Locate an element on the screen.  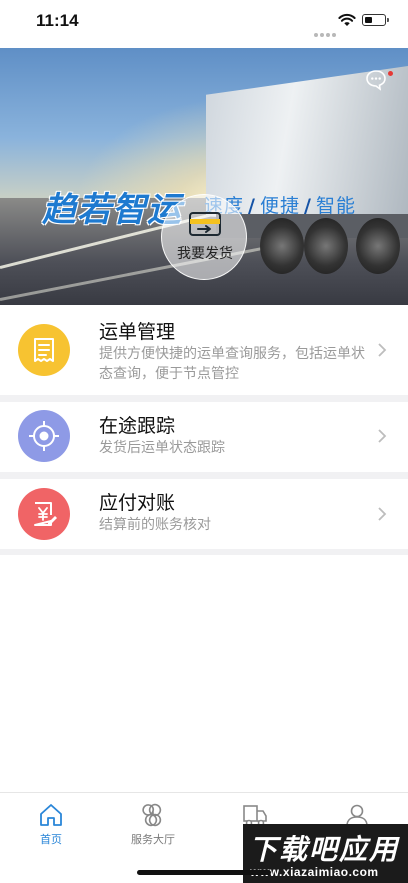
status-bar: 11:14 is located at coordinates (204, 24).